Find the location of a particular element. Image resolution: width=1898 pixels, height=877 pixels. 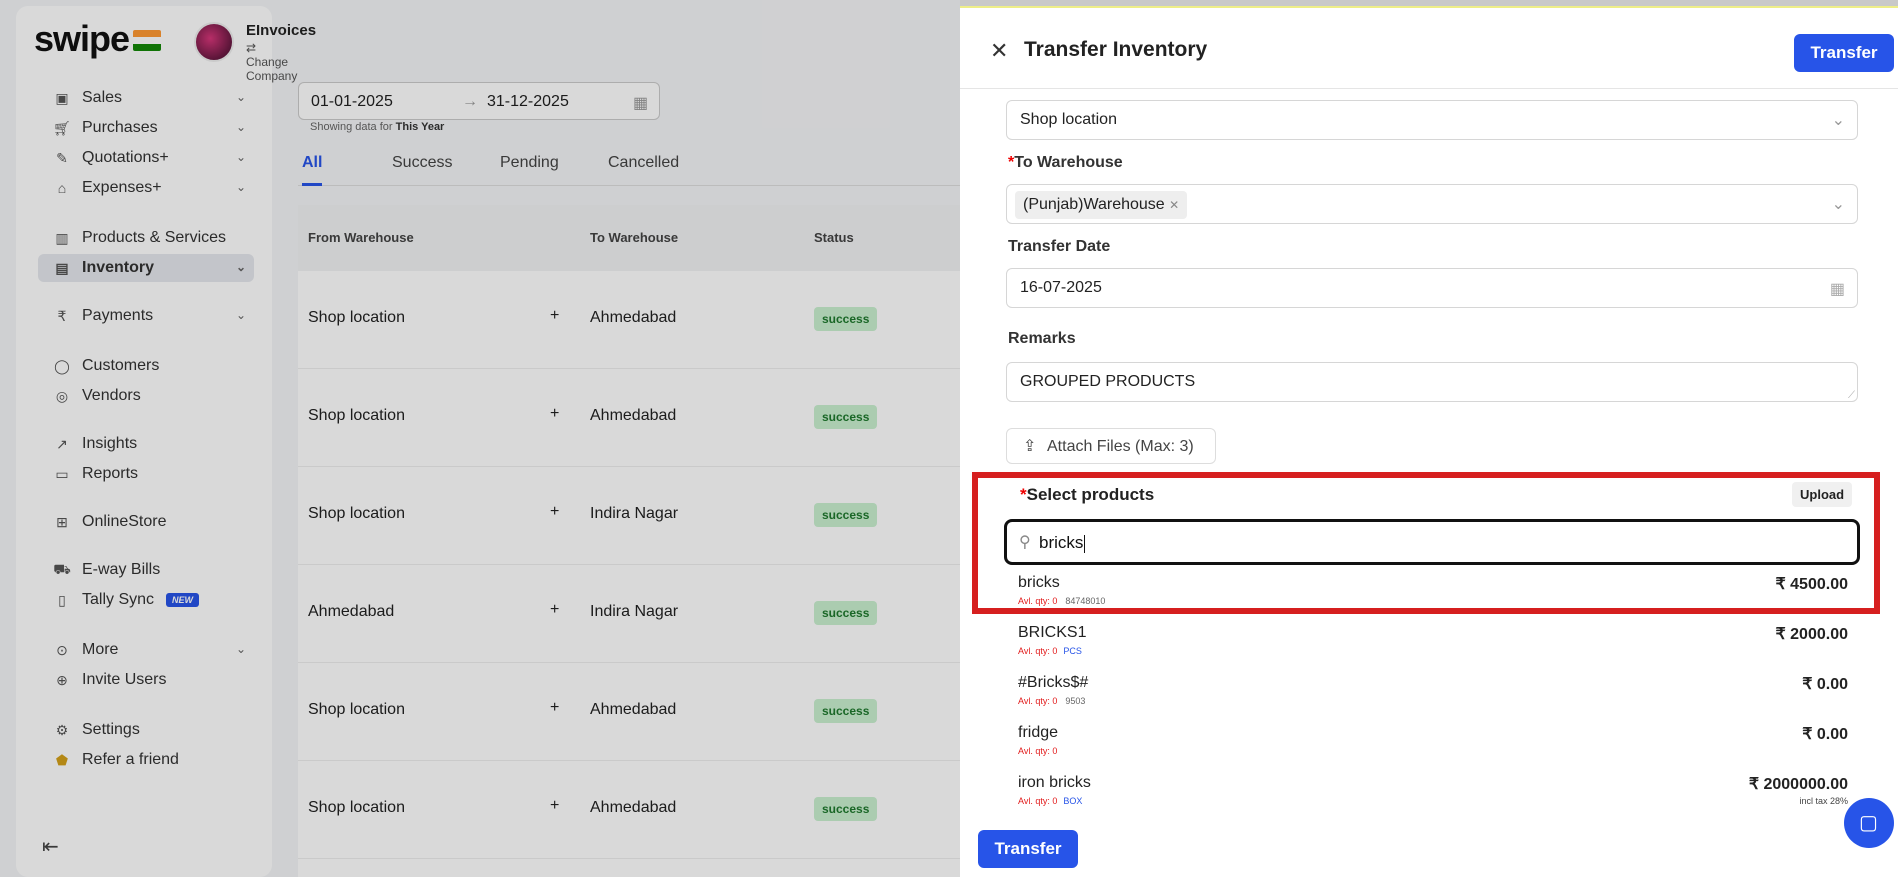

remarks-value: GROUPED PRODUCTS is located at coordinates (1108, 381).